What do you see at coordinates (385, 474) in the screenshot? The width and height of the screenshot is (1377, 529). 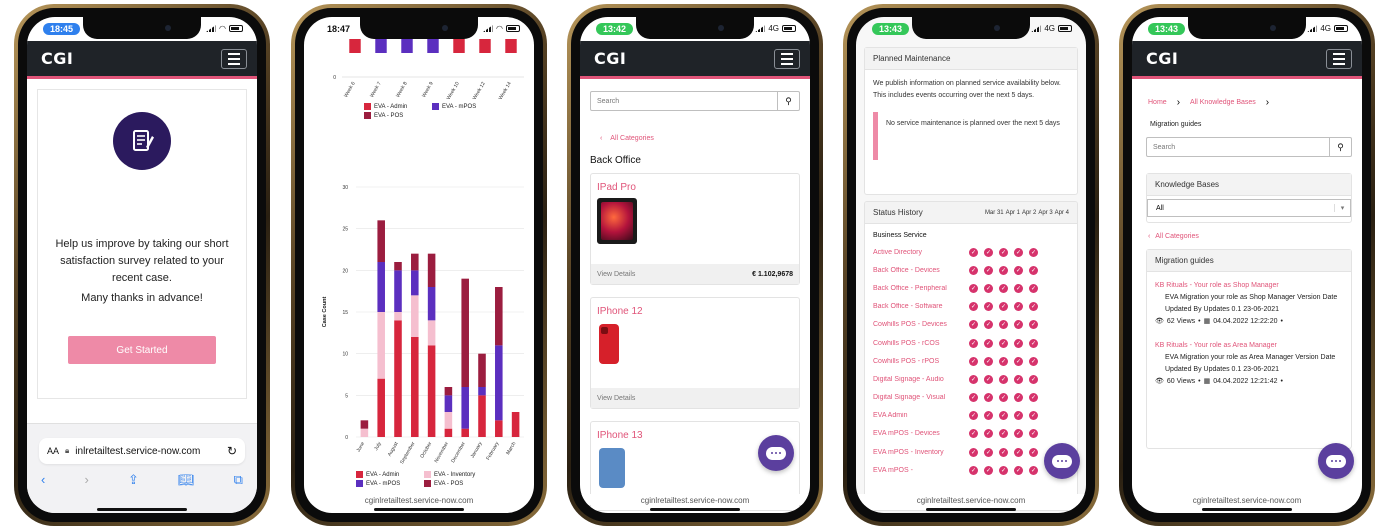 I see `legend-item: EVA - Admin` at bounding box center [385, 474].